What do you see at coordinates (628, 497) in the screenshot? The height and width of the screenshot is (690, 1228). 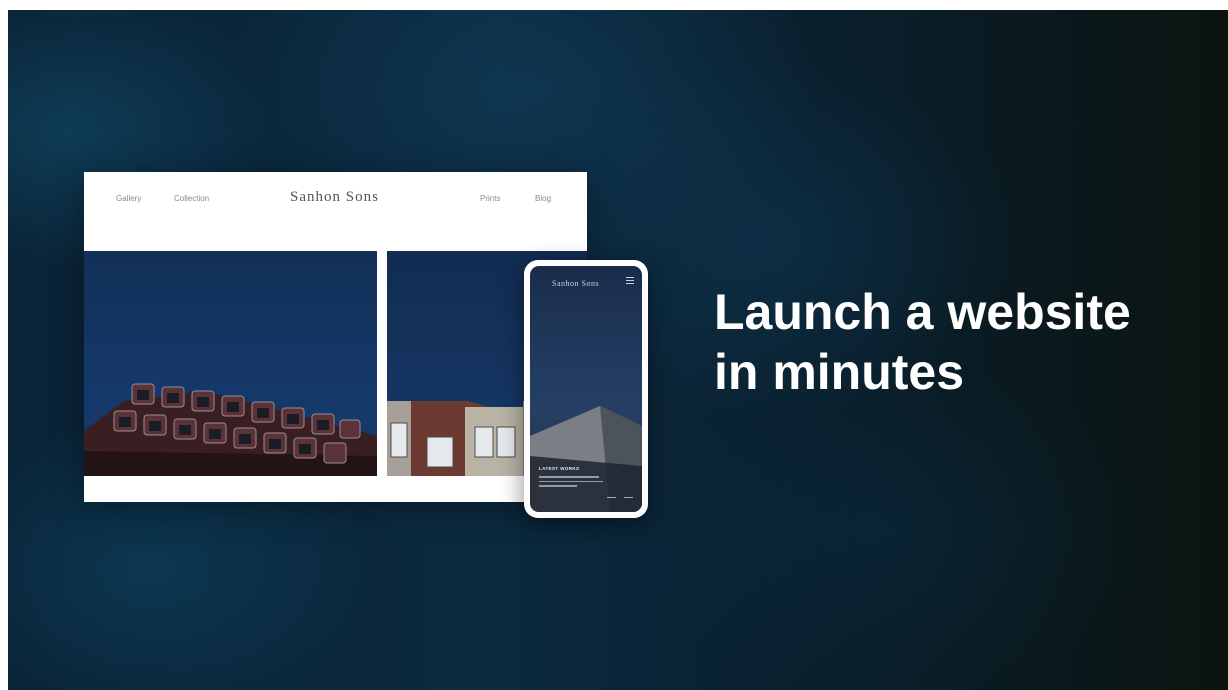 I see `arrow-right-icon` at bounding box center [628, 497].